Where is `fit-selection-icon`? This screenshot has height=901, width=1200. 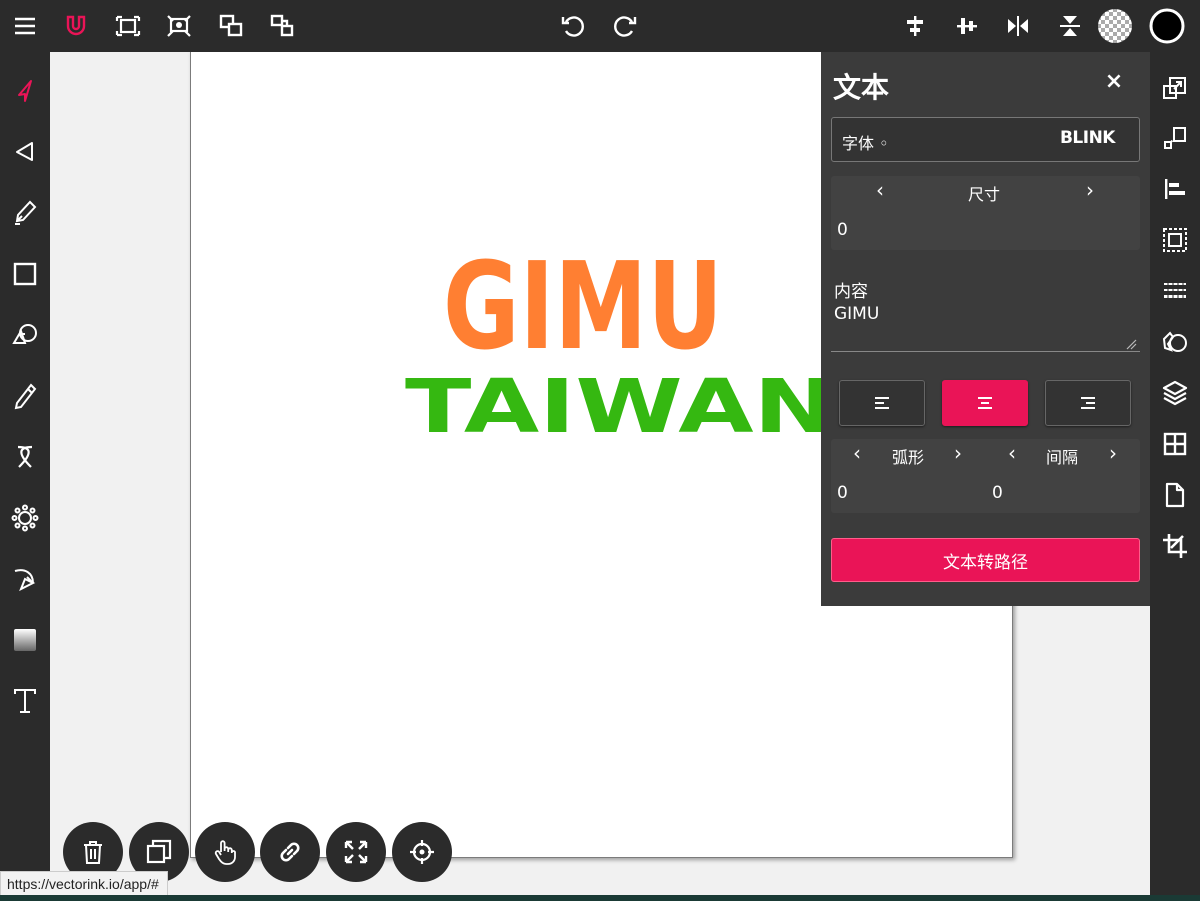
fit-selection-icon is located at coordinates (128, 26).